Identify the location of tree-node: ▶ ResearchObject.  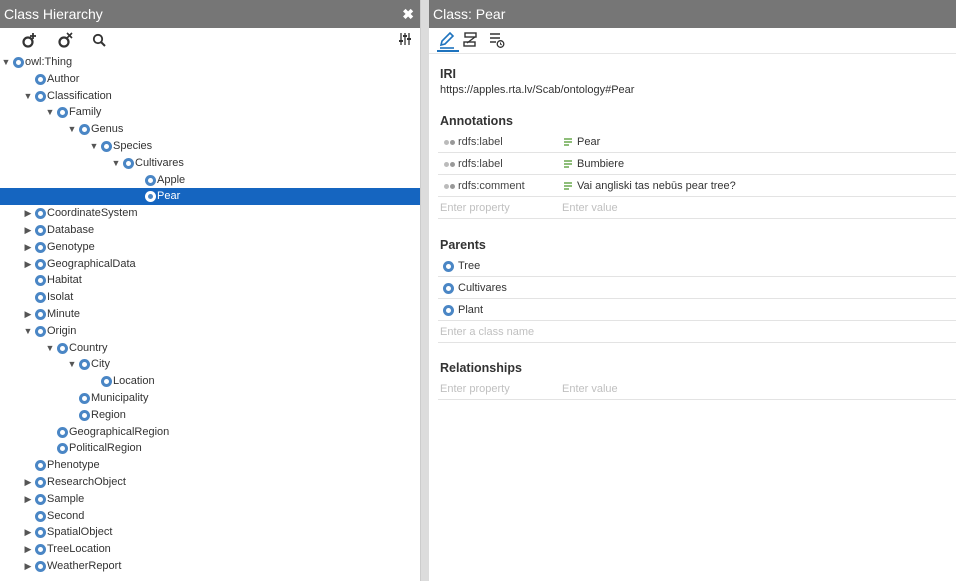
(210, 482).